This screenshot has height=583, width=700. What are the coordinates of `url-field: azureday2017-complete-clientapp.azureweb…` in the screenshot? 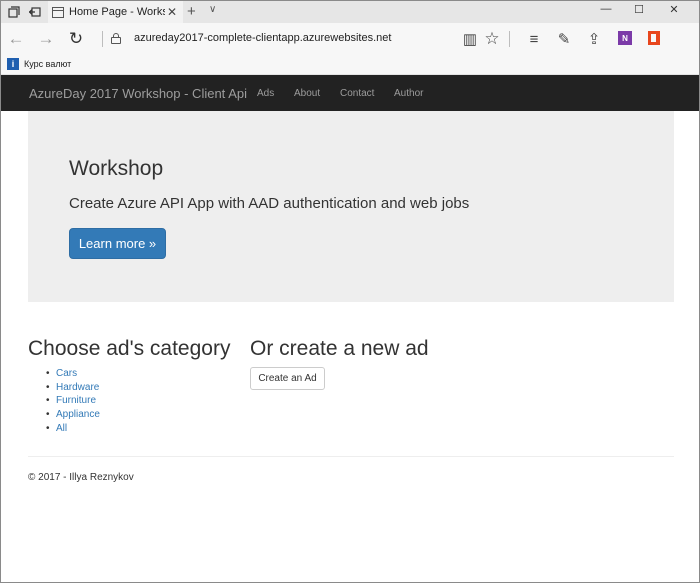 It's located at (262, 38).